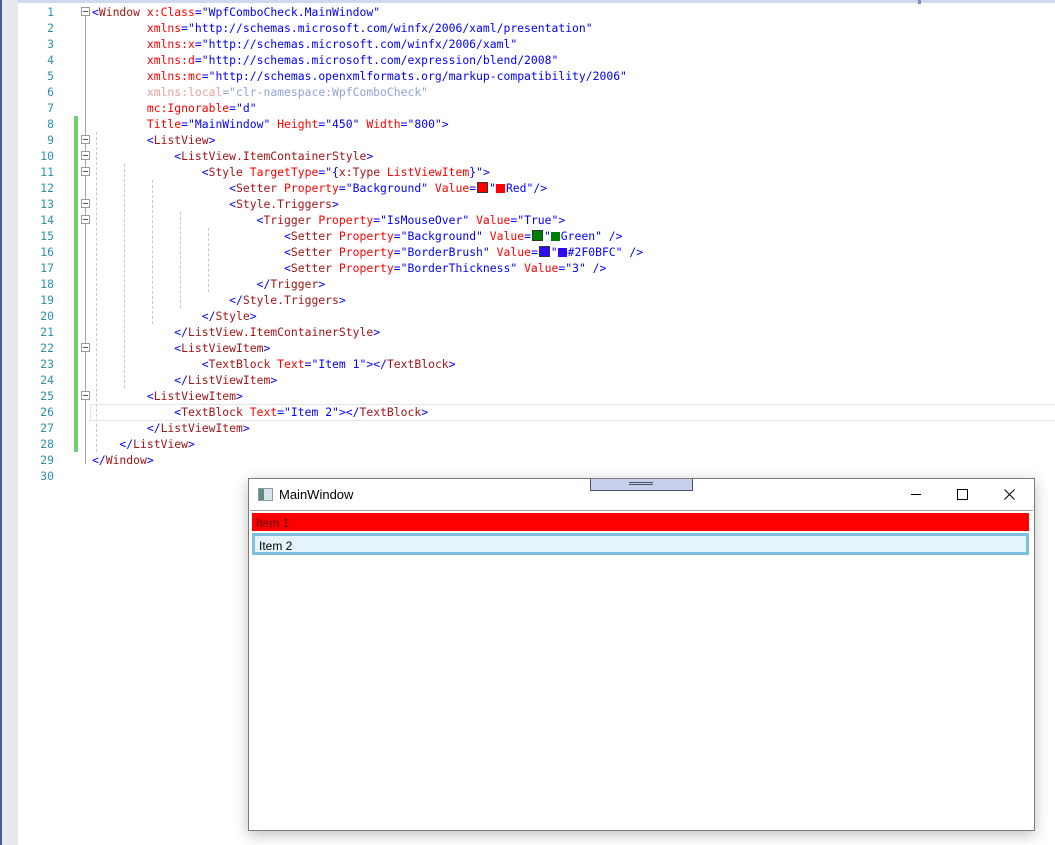 Image resolution: width=1055 pixels, height=845 pixels. I want to click on list-item-text: Item 2, so click(276, 546).